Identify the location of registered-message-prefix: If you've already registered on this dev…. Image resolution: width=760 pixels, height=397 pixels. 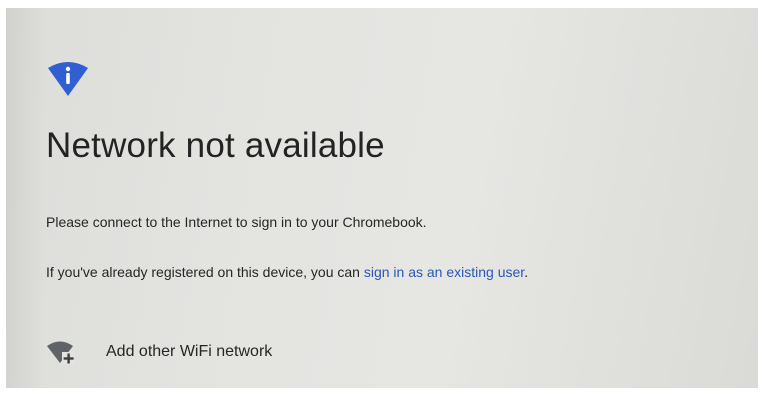
(205, 272).